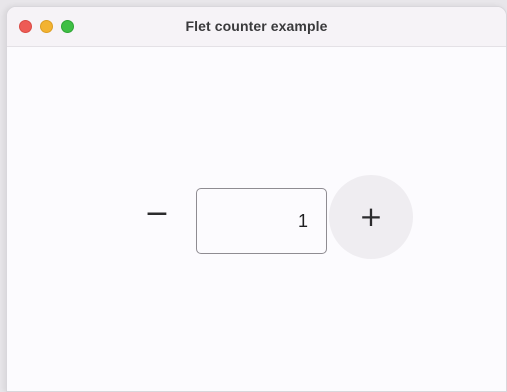  I want to click on counter-value-field: 1, so click(261, 221).